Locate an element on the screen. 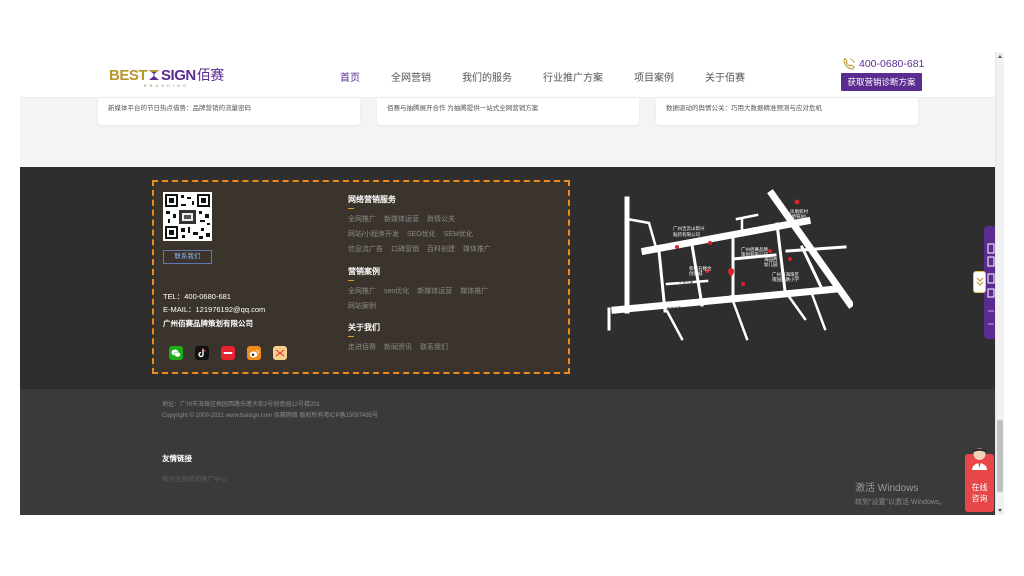 The height and width of the screenshot is (576, 1024). double-chevron-icon is located at coordinates (979, 282).